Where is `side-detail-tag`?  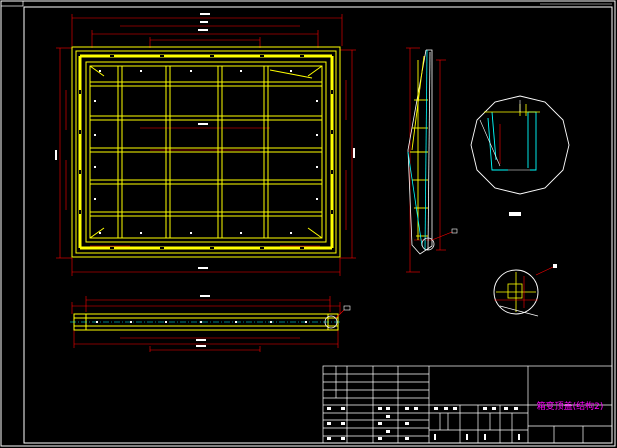
side-detail-tag is located at coordinates (347, 308).